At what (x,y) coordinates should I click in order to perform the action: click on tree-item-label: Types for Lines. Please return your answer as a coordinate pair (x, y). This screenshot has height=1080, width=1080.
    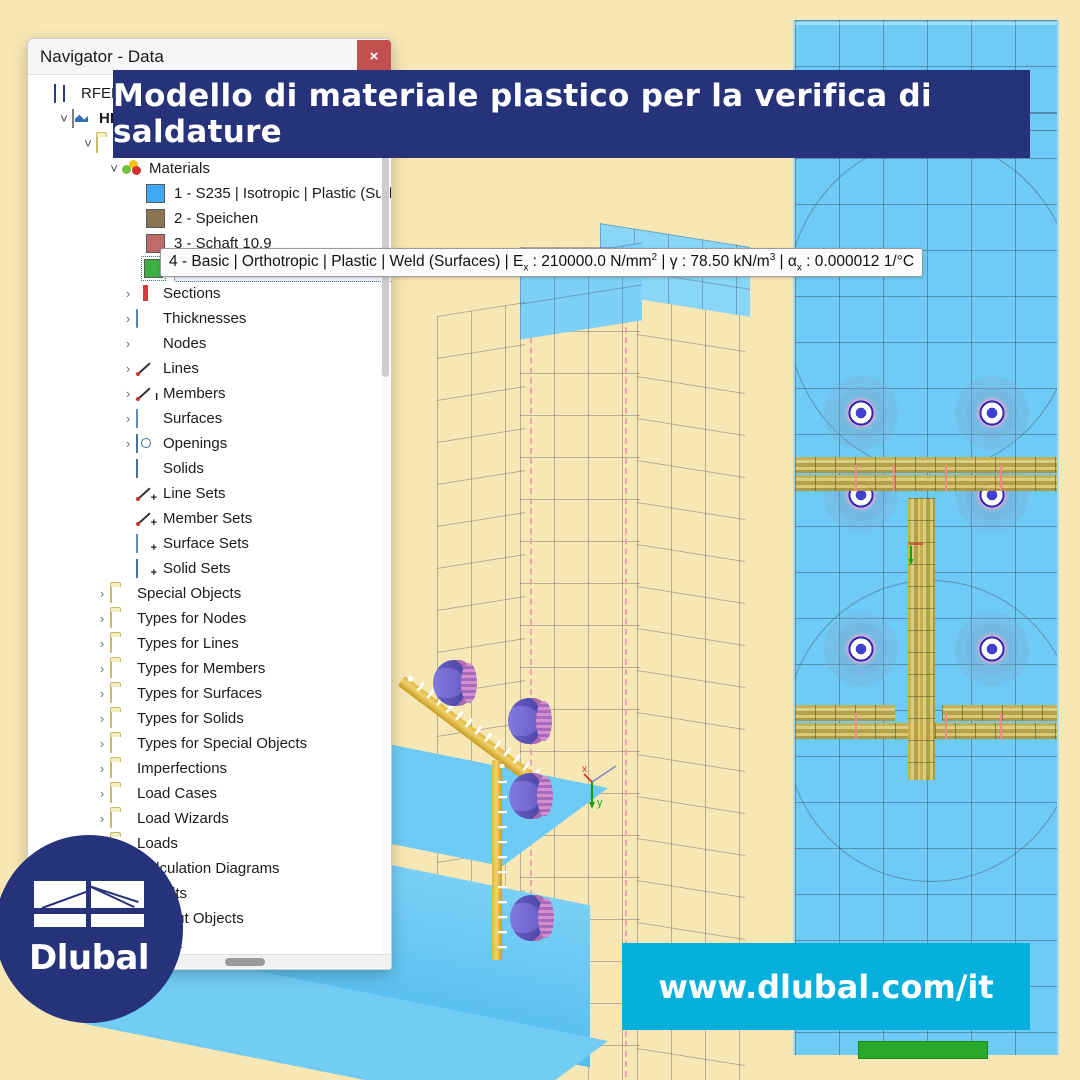
    Looking at the image, I should click on (188, 643).